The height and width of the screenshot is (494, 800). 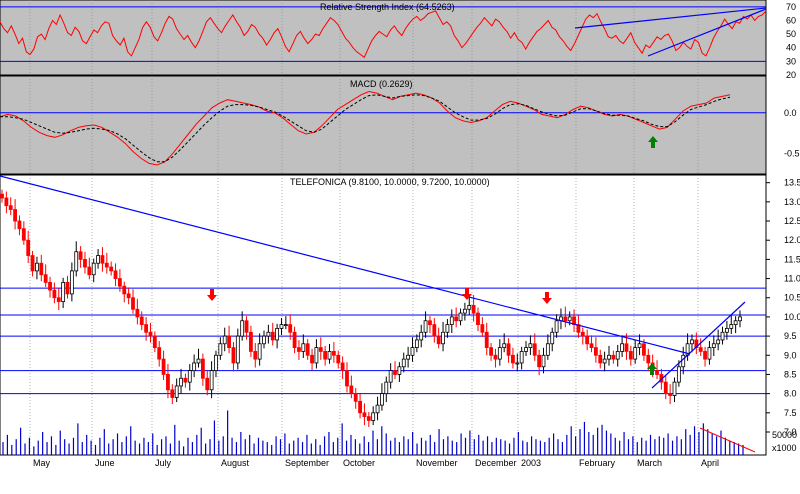 I want to click on macd-title: MACD (0.2629), so click(x=381, y=84).